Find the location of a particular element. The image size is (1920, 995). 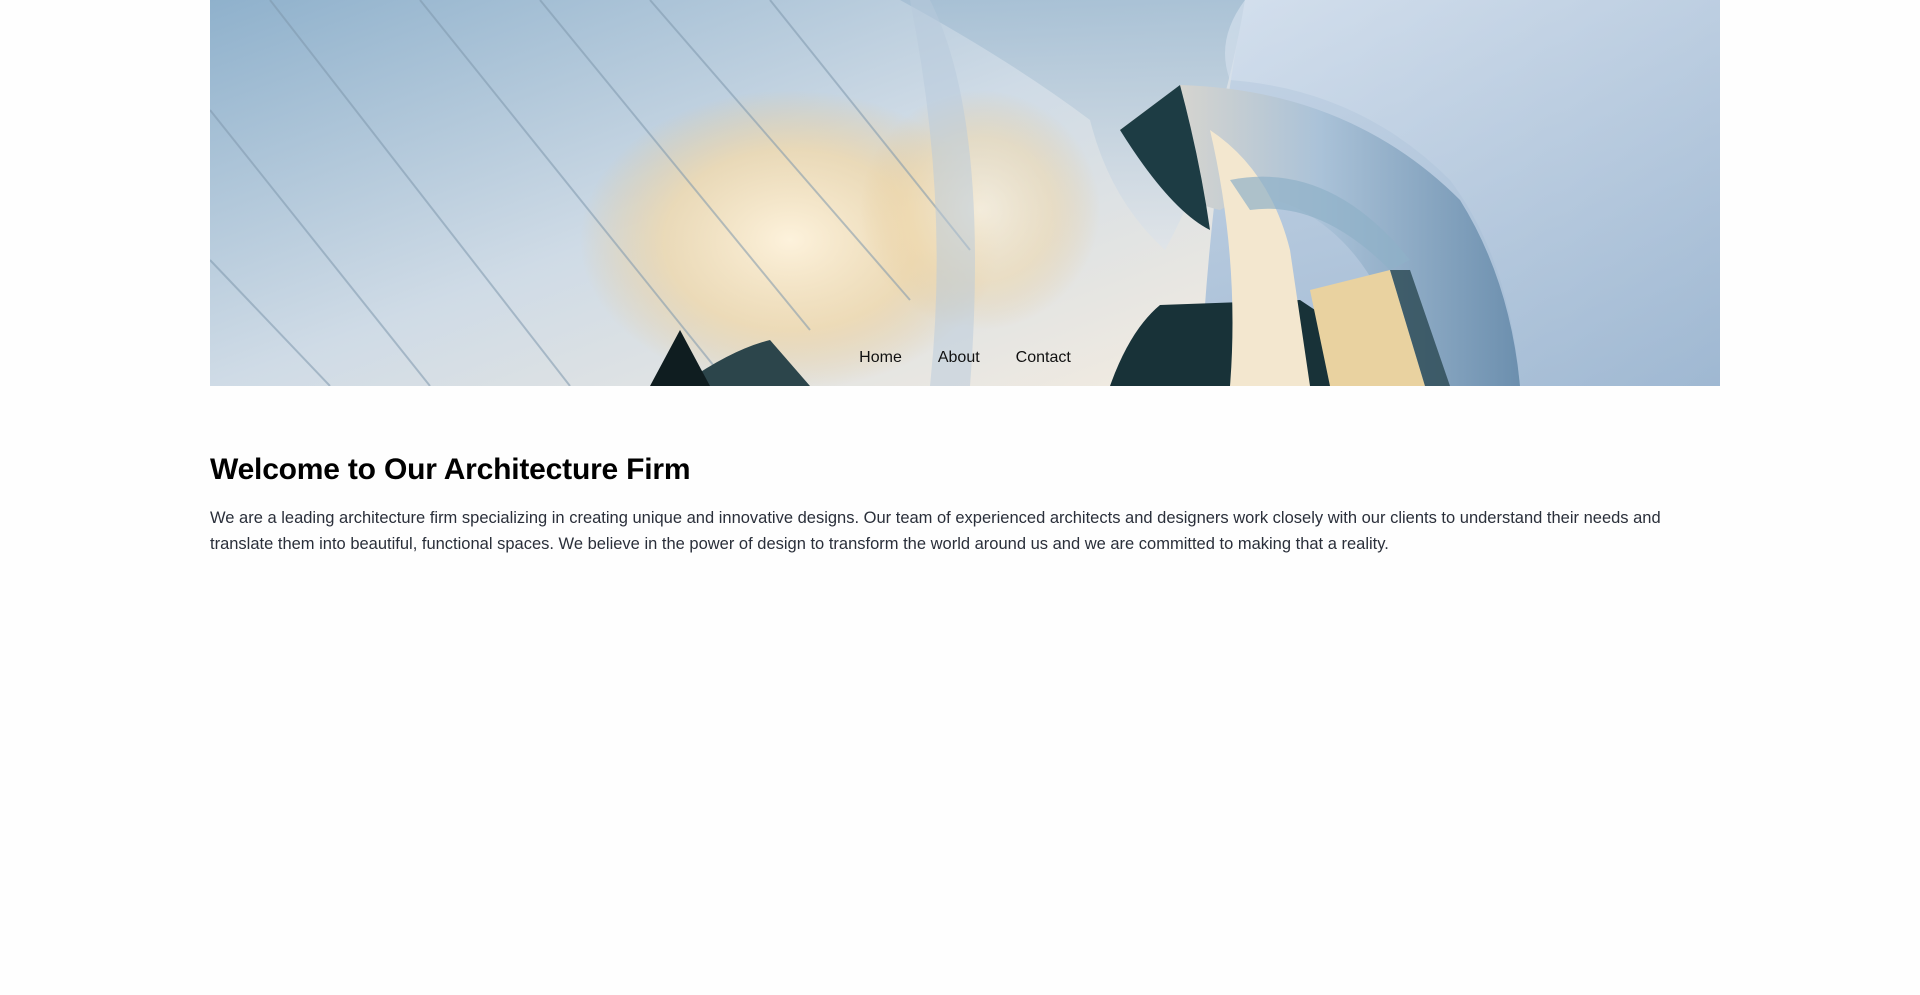

main-navigation: Home About Contact is located at coordinates (965, 358).